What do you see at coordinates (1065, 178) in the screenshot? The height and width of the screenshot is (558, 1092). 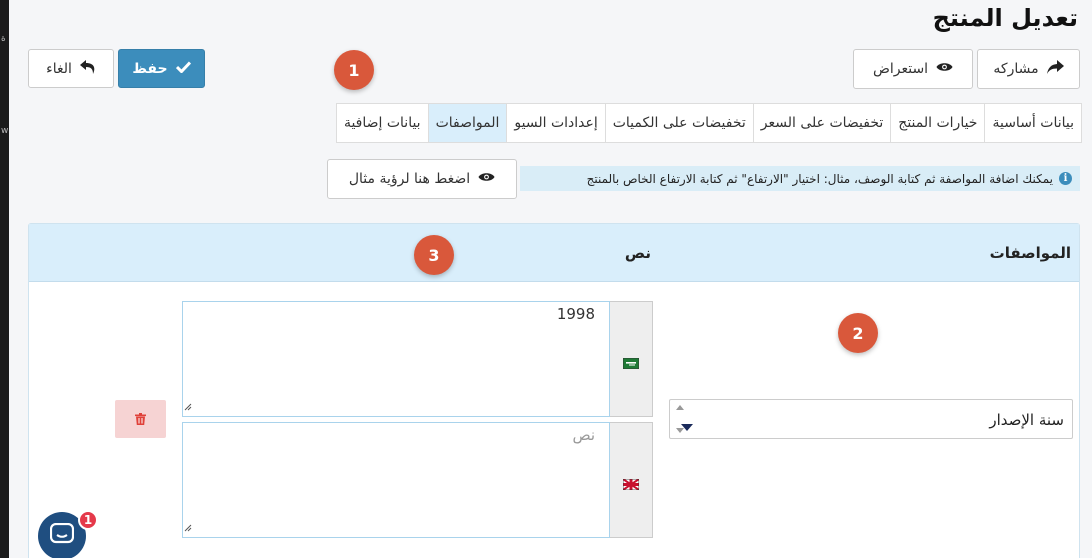 I see `info-icon: i` at bounding box center [1065, 178].